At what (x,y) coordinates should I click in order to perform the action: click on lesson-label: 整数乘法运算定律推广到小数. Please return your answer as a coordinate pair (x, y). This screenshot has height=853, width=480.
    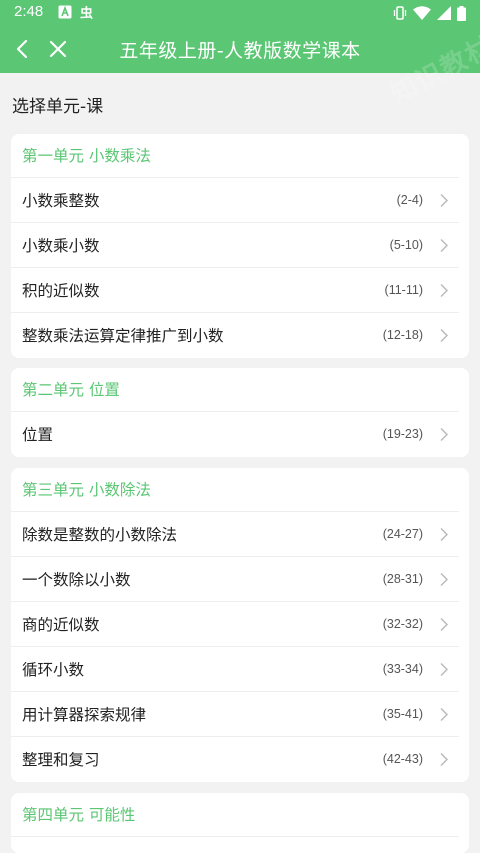
    Looking at the image, I should click on (123, 336).